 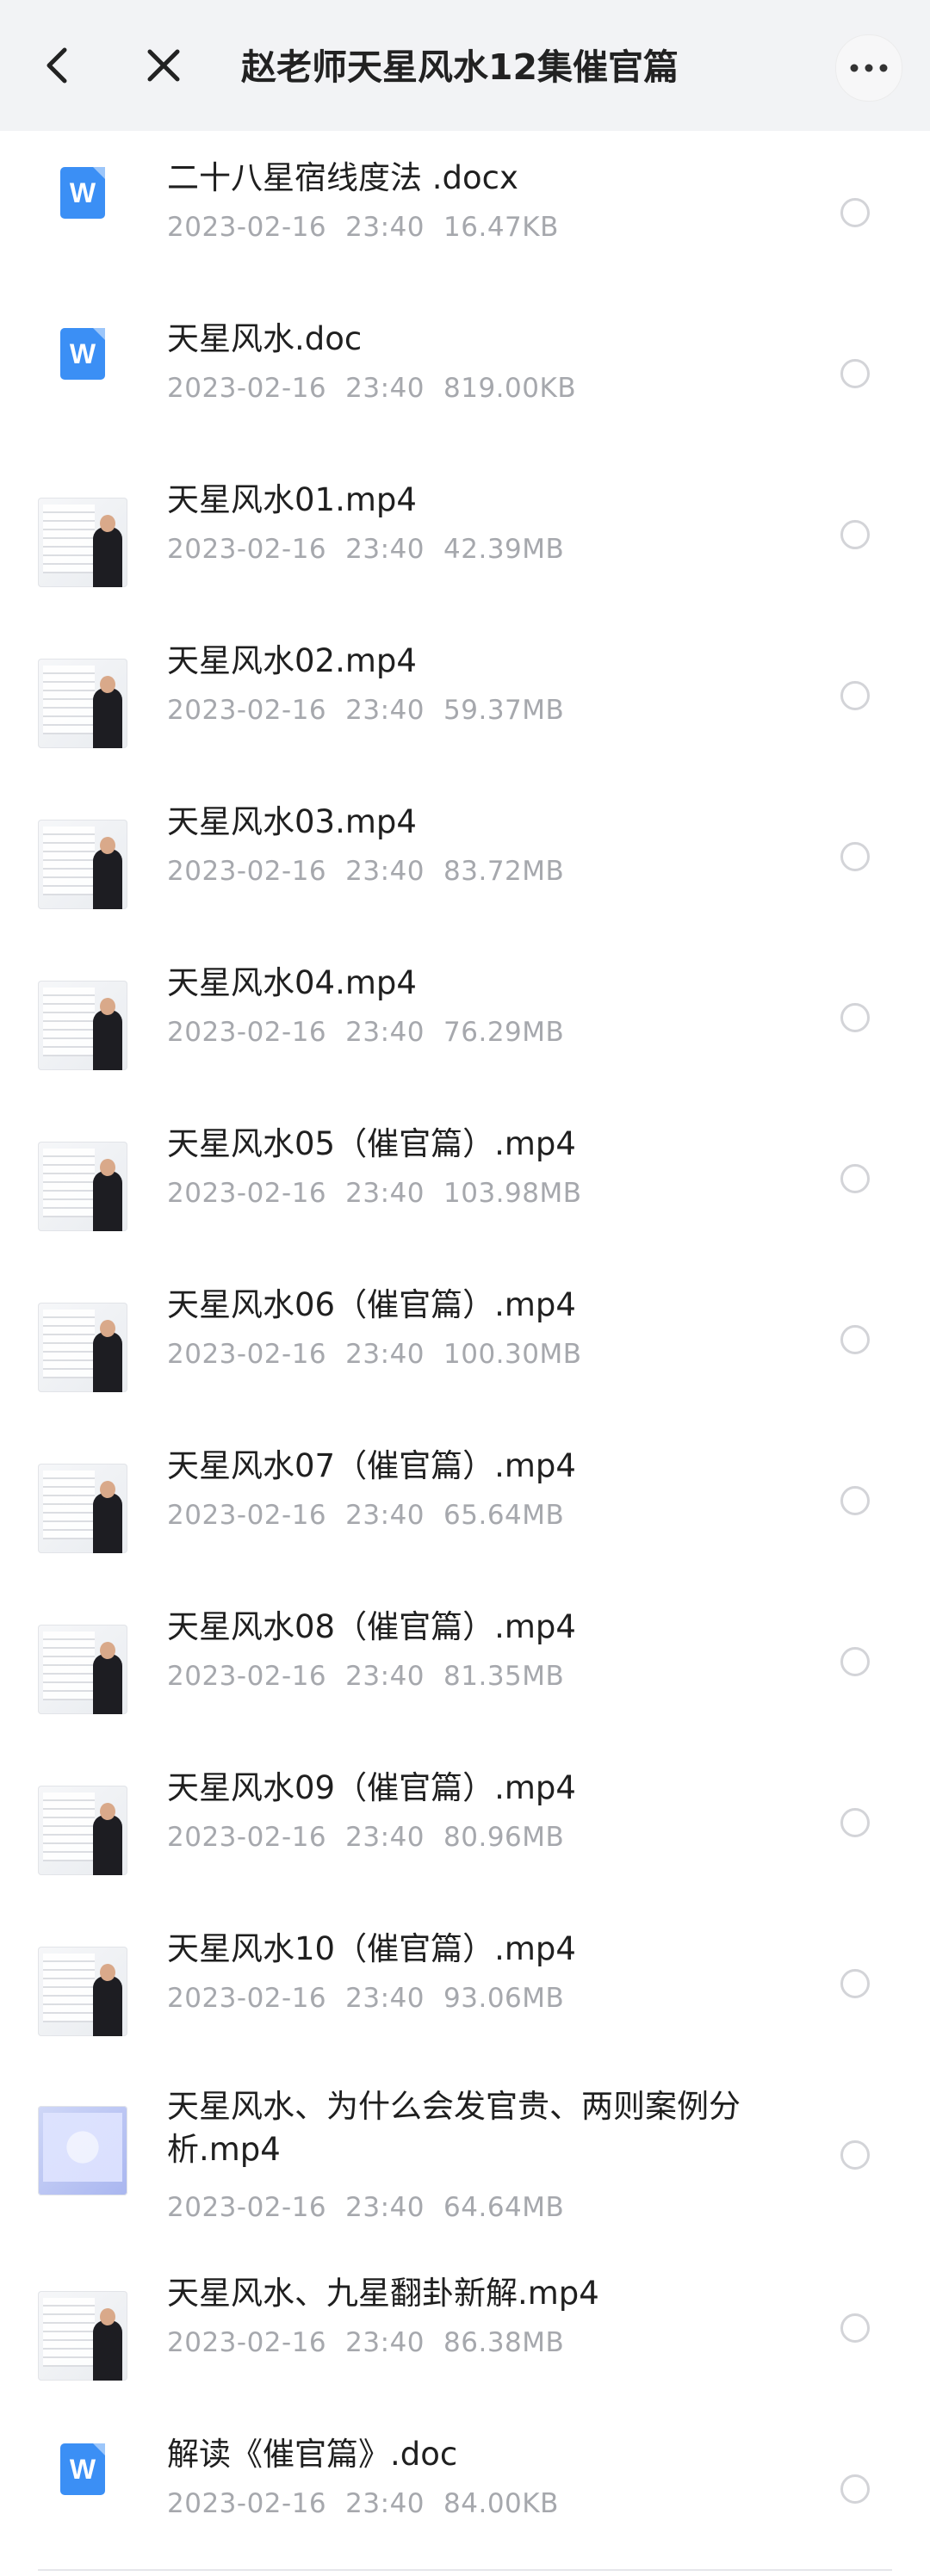 What do you see at coordinates (513, 1193) in the screenshot?
I see `file-size: 103.98MB` at bounding box center [513, 1193].